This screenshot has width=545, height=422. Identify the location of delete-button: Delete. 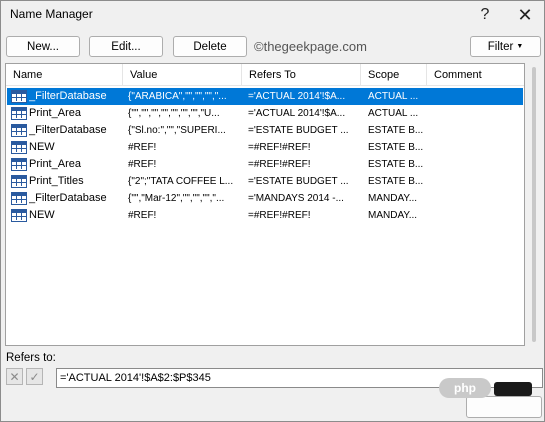
(210, 46).